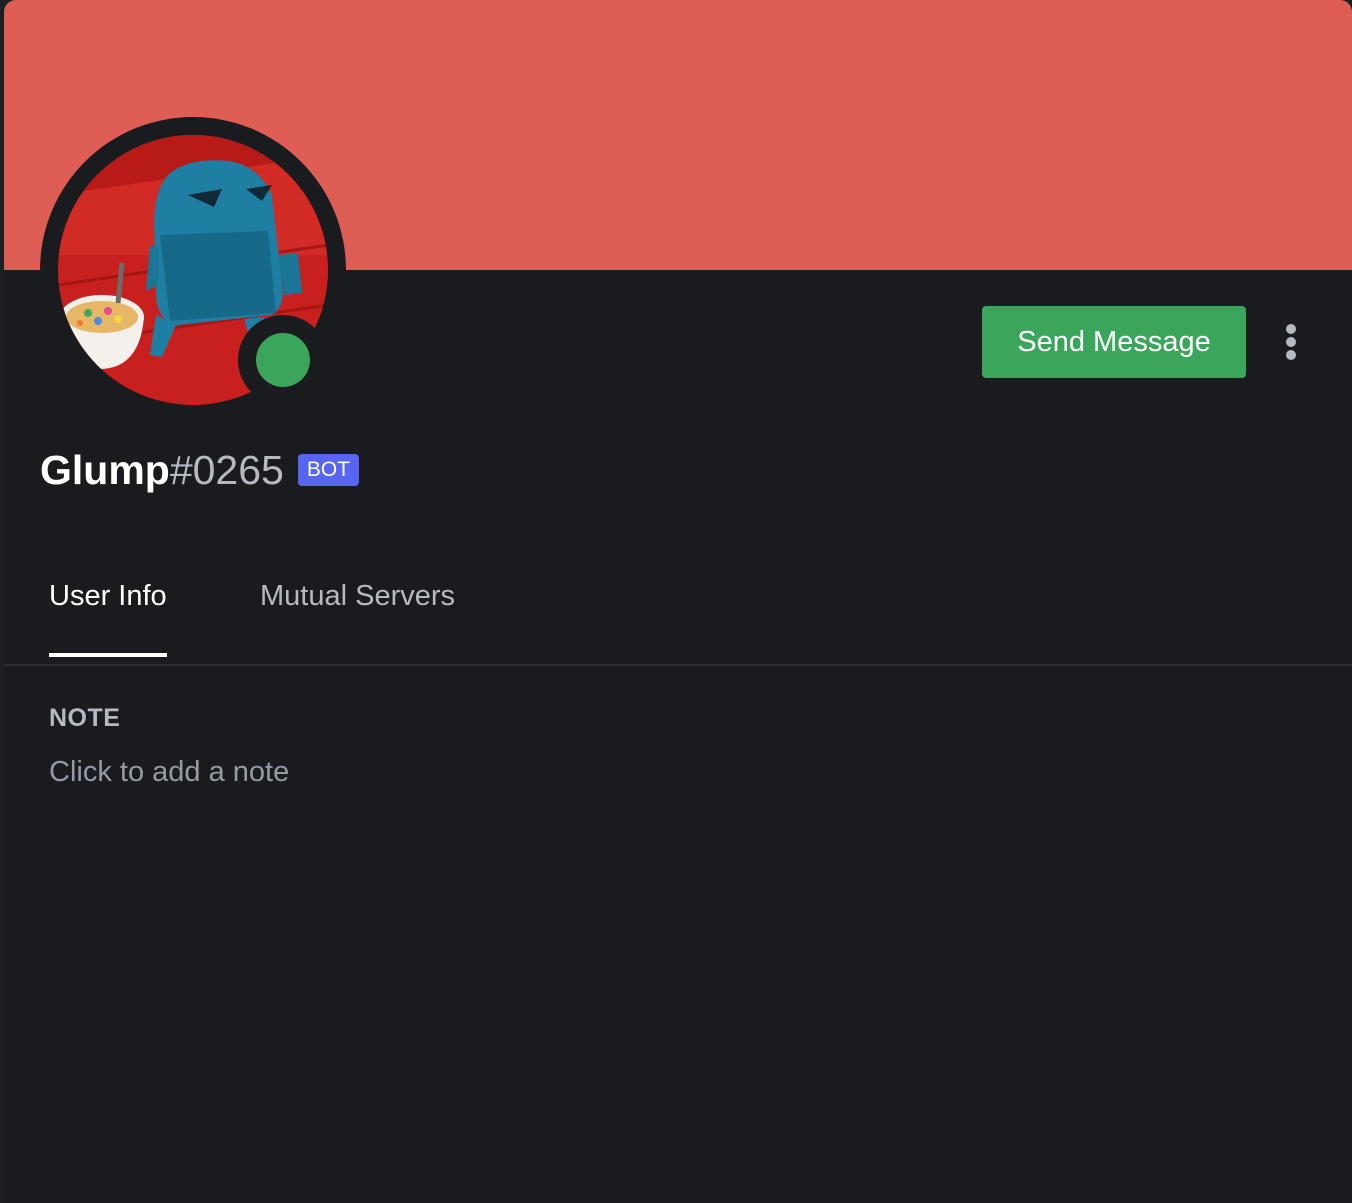 Image resolution: width=1352 pixels, height=1203 pixels. Describe the element at coordinates (85, 718) in the screenshot. I see `note-heading: NOTE` at that location.